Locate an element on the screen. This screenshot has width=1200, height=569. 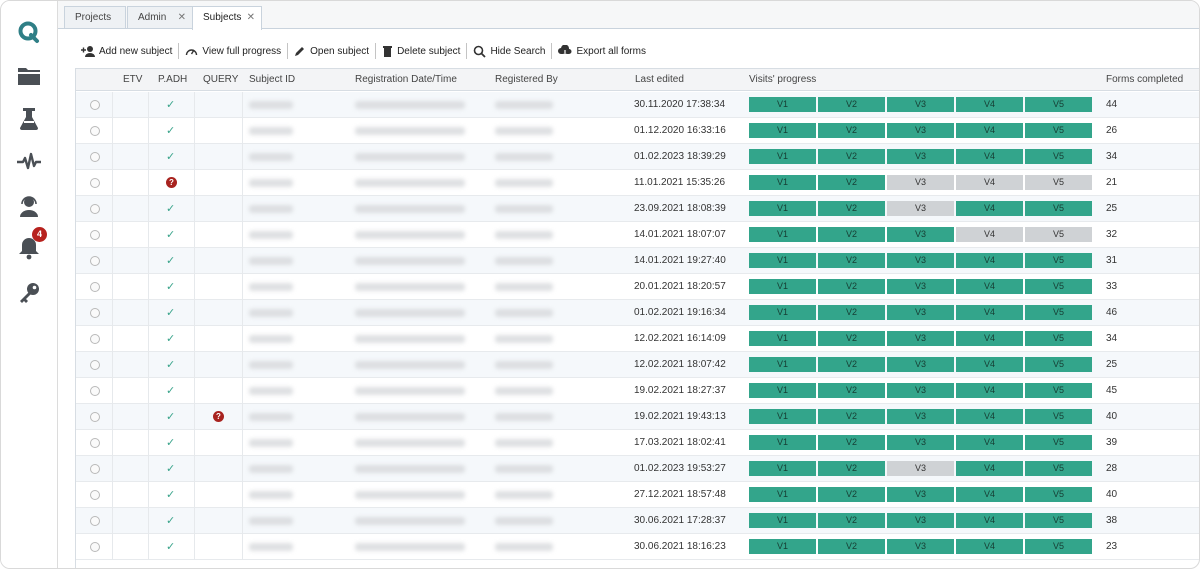
table-row: ✓ 14.01.2021 19:27:40 V1 V2 V3 V4 V5 31 is located at coordinates (637, 261).